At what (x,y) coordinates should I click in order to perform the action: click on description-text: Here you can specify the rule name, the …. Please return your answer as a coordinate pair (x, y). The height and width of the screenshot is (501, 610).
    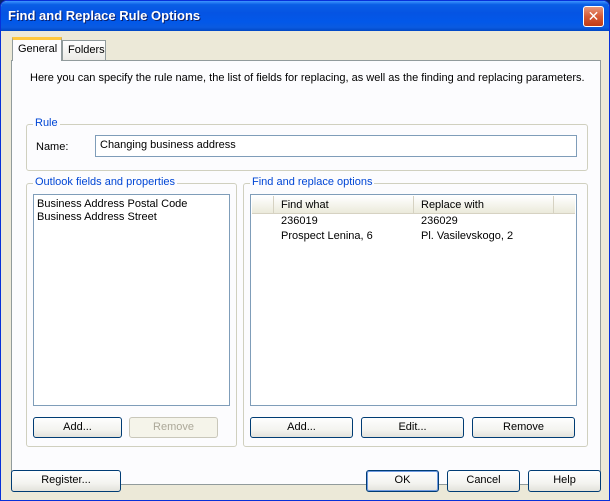
    Looking at the image, I should click on (307, 78).